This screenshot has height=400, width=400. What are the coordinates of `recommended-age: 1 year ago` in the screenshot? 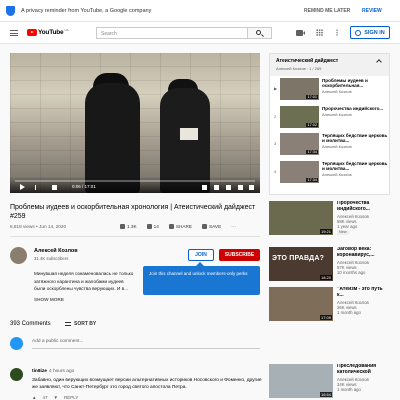 It's located at (347, 226).